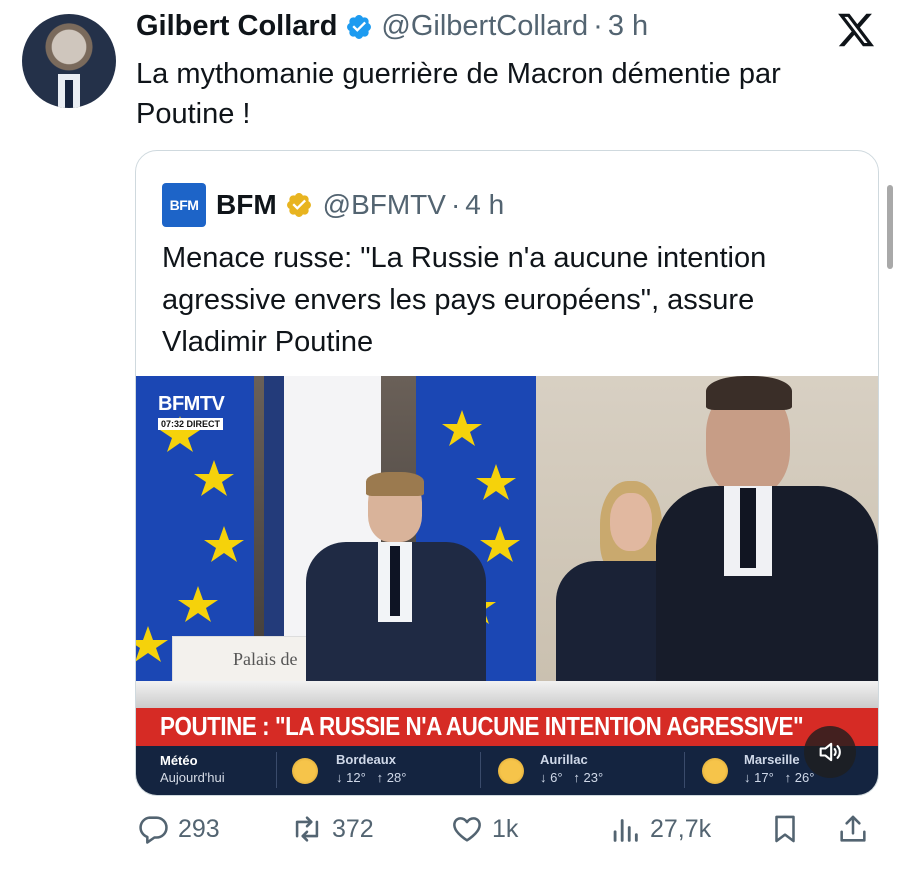  Describe the element at coordinates (396, 579) in the screenshot. I see `presenter-man` at that location.